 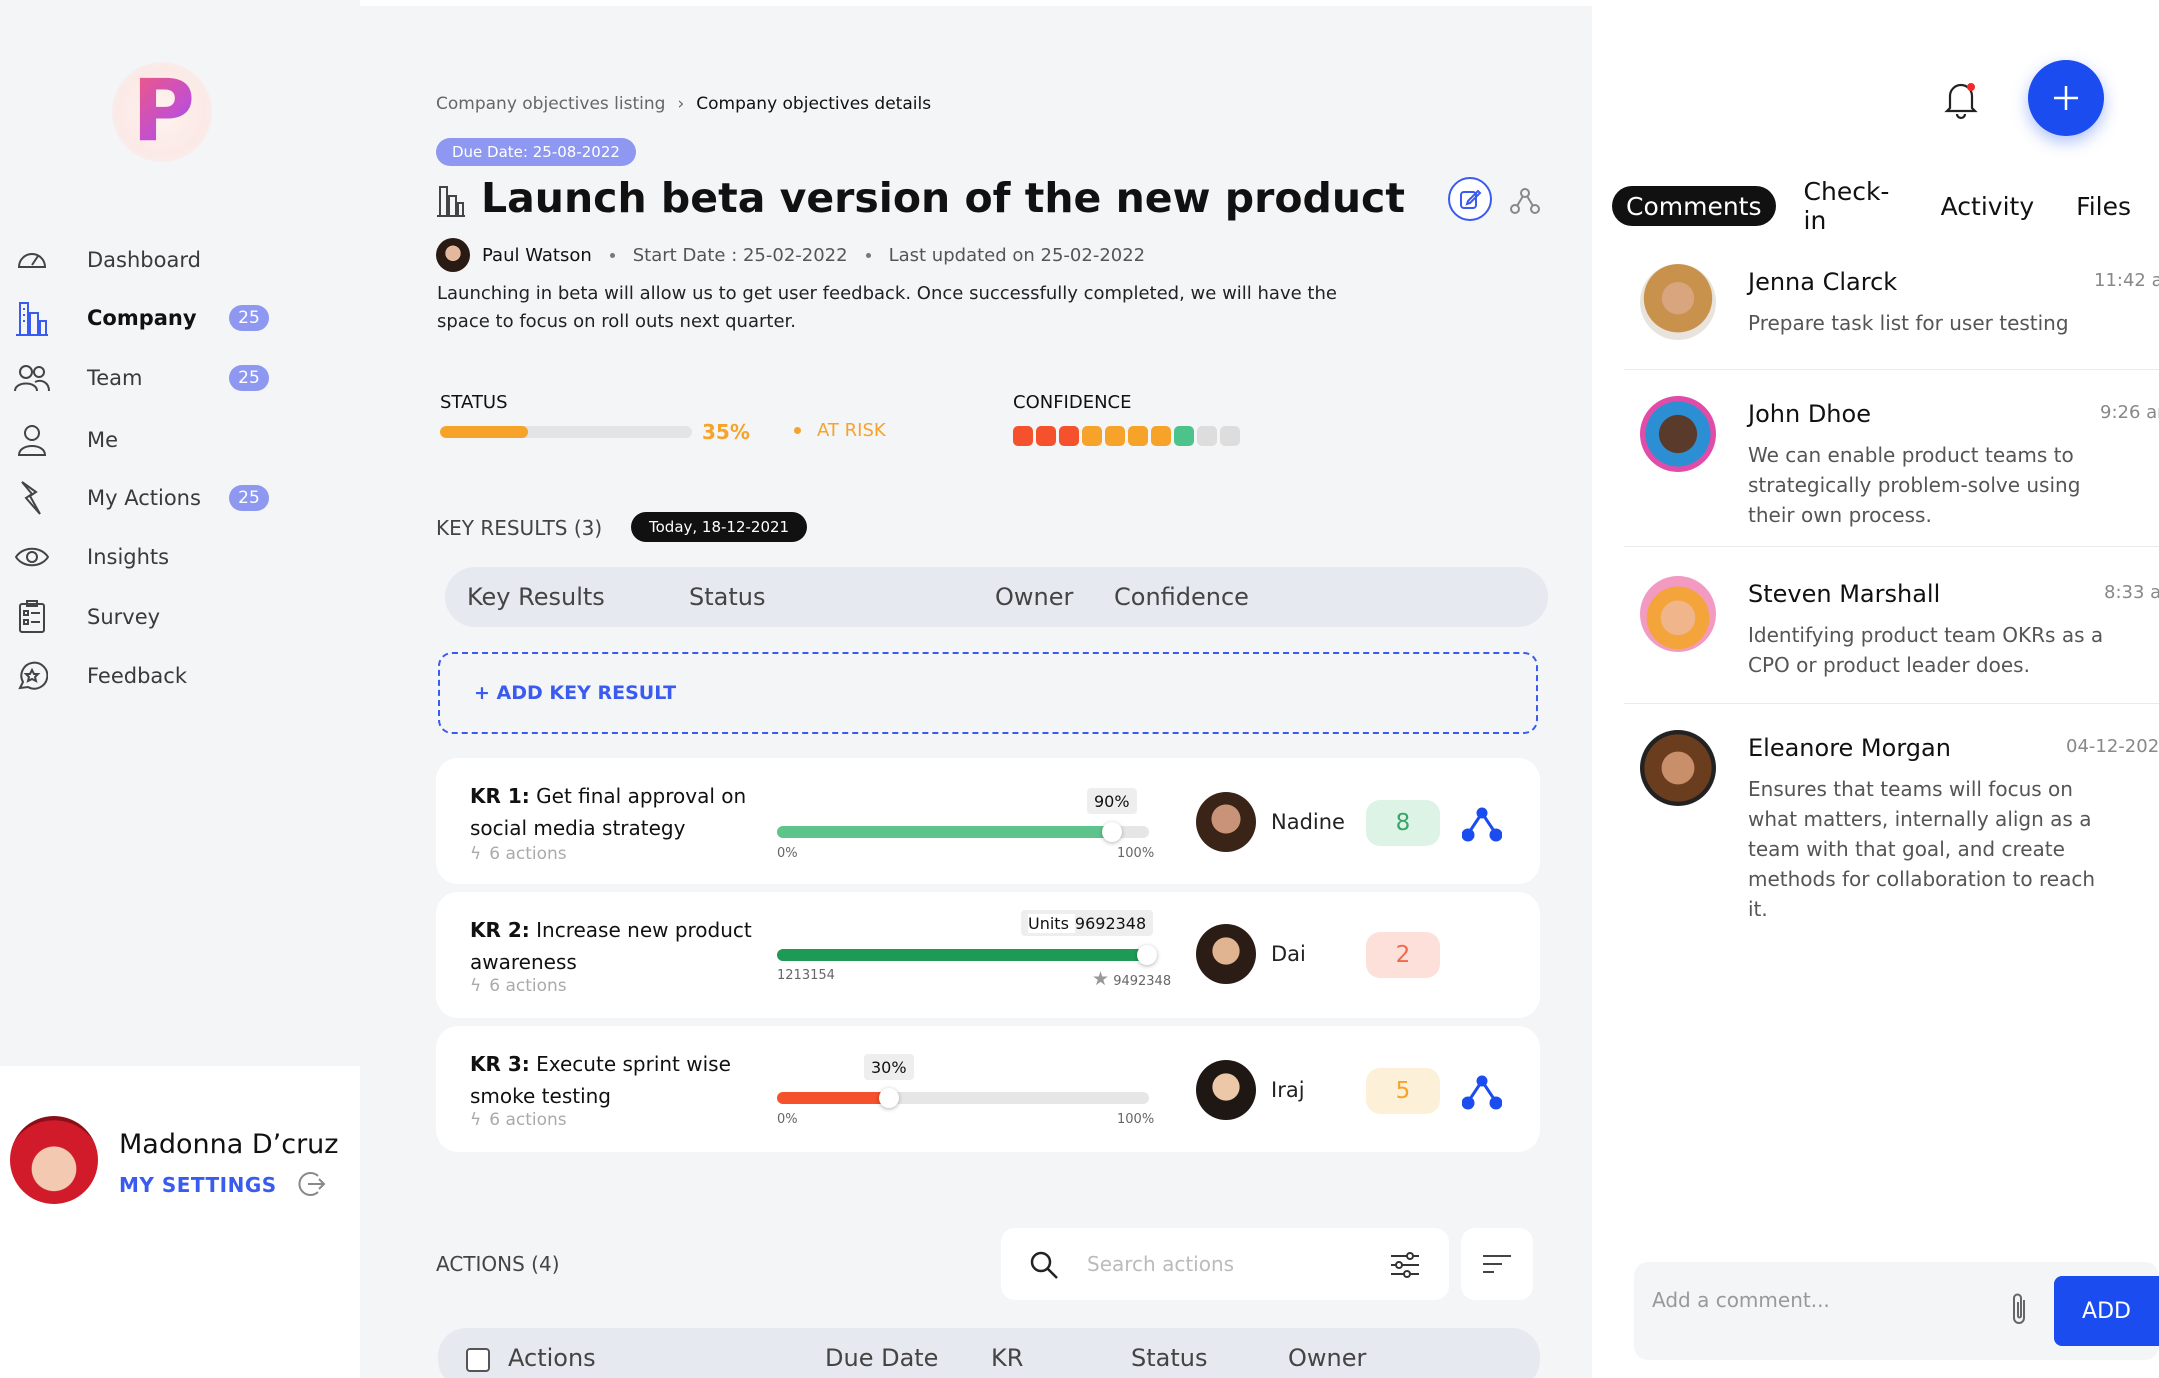 What do you see at coordinates (180, 557) in the screenshot?
I see `sidebar-item-insights: Insights` at bounding box center [180, 557].